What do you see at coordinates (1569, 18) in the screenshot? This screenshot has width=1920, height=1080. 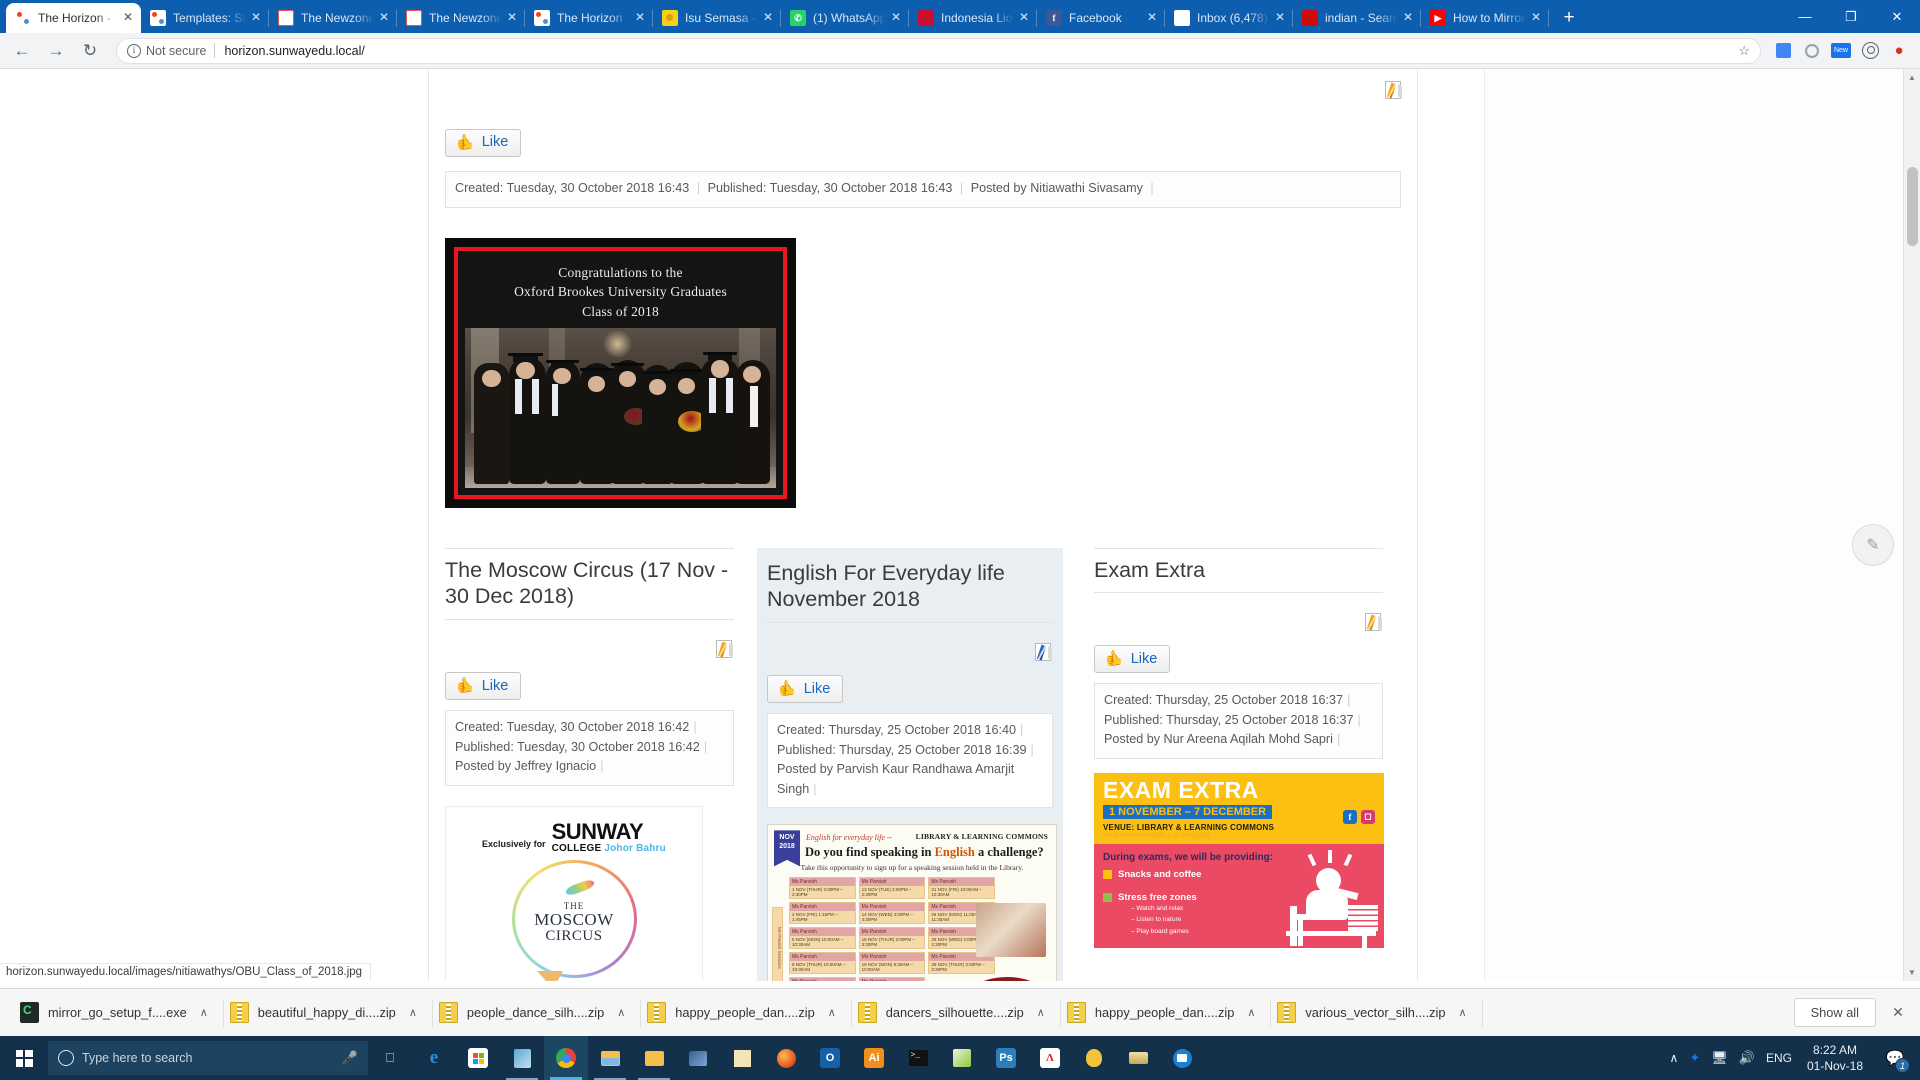 I see `new-tab-button: +` at bounding box center [1569, 18].